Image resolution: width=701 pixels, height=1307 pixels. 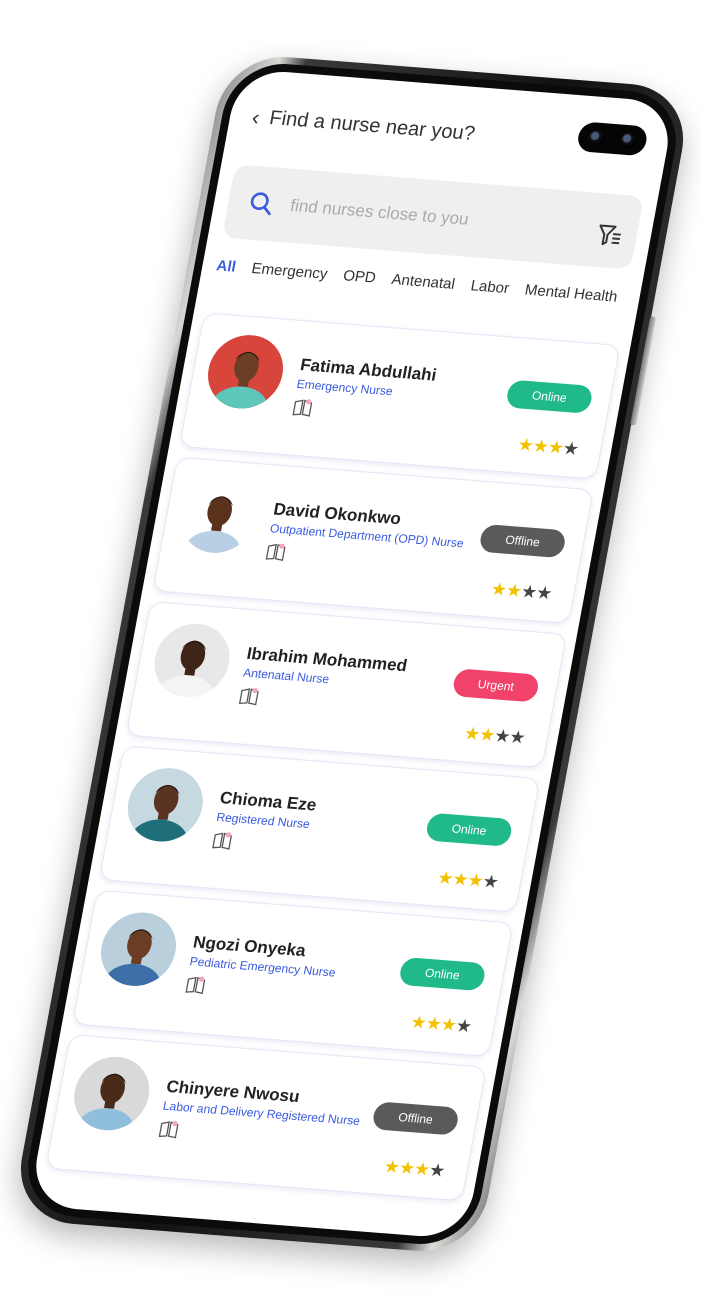 I want to click on search-bar, so click(x=433, y=217).